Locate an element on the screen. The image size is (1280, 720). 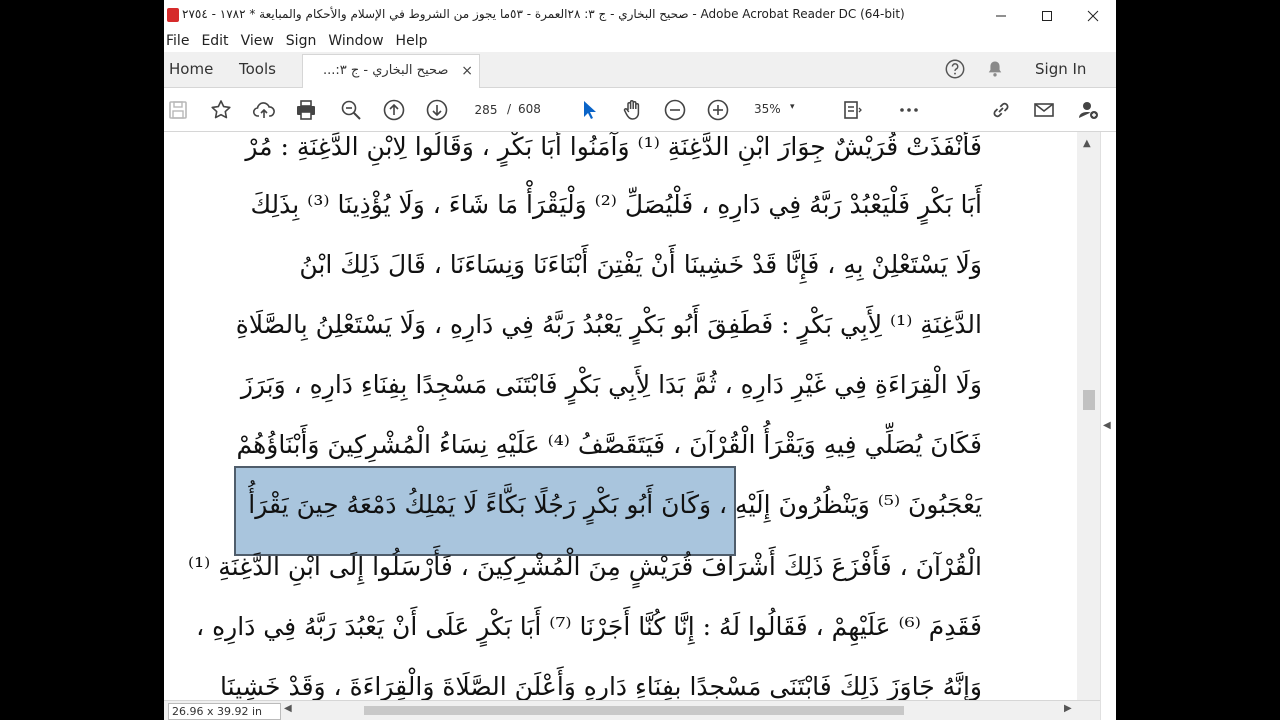
right-pane-toggle: ◀ is located at coordinates (1108, 426).